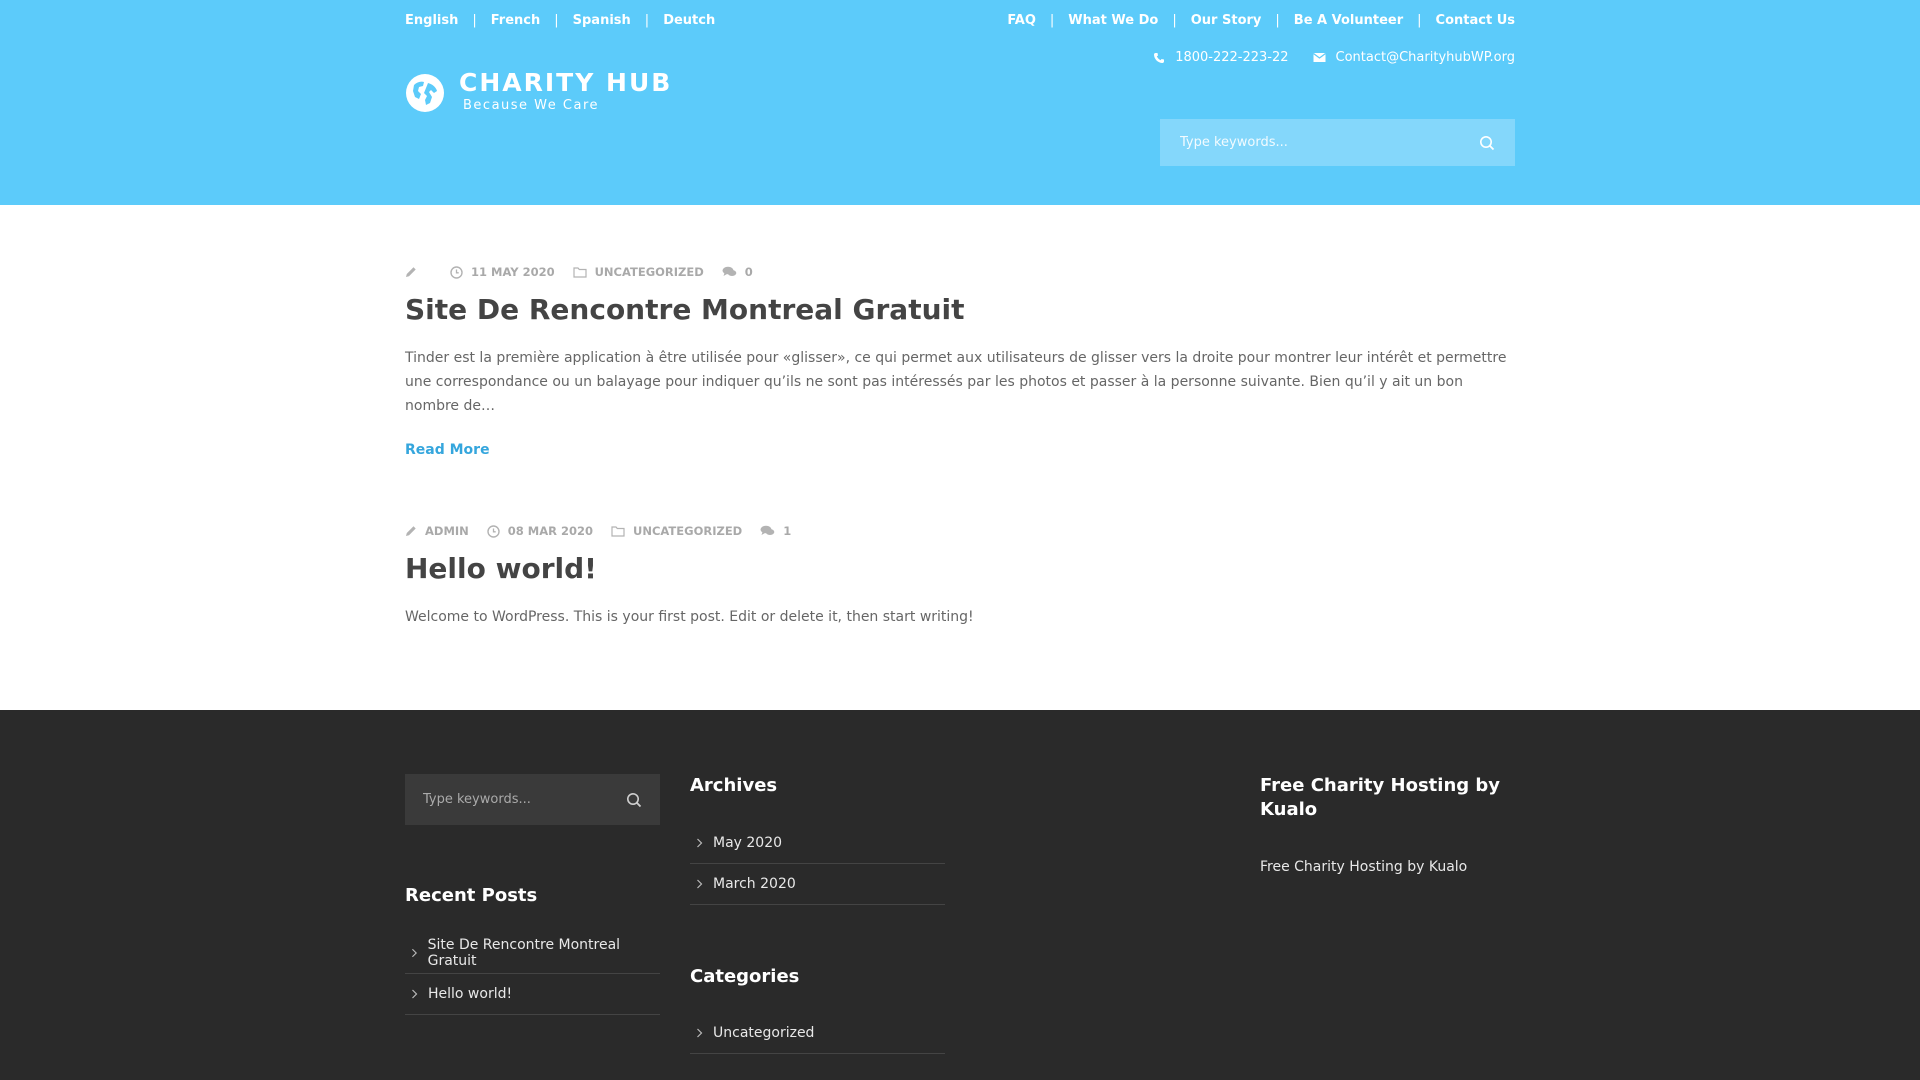  I want to click on nav-what-we-do: What We Do, so click(1113, 20).